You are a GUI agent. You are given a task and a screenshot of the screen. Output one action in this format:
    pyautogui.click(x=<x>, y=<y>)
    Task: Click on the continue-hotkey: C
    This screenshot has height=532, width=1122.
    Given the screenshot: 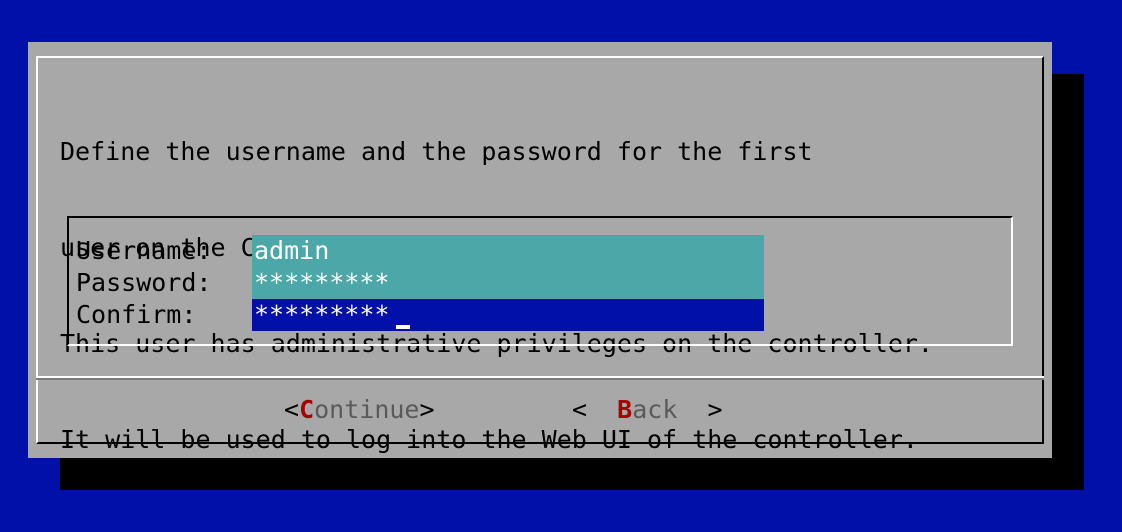 What is the action you would take?
    pyautogui.click(x=307, y=409)
    